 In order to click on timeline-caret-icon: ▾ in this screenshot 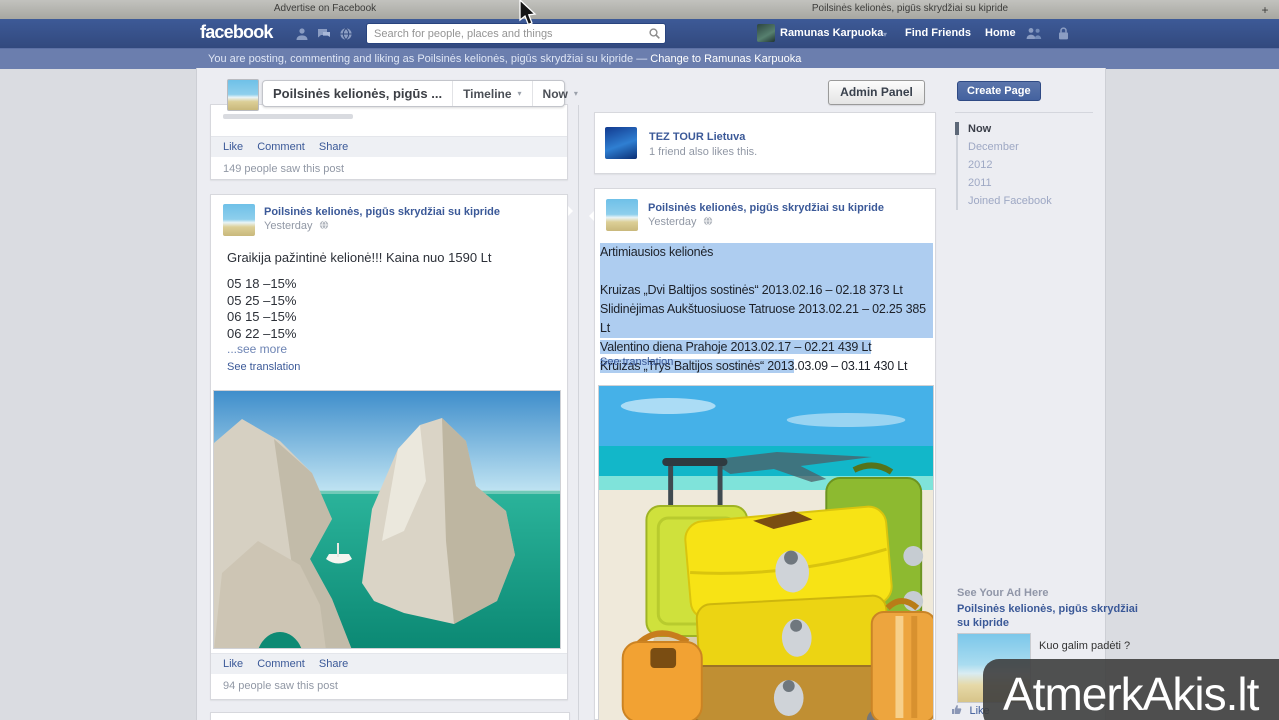, I will do `click(520, 93)`.